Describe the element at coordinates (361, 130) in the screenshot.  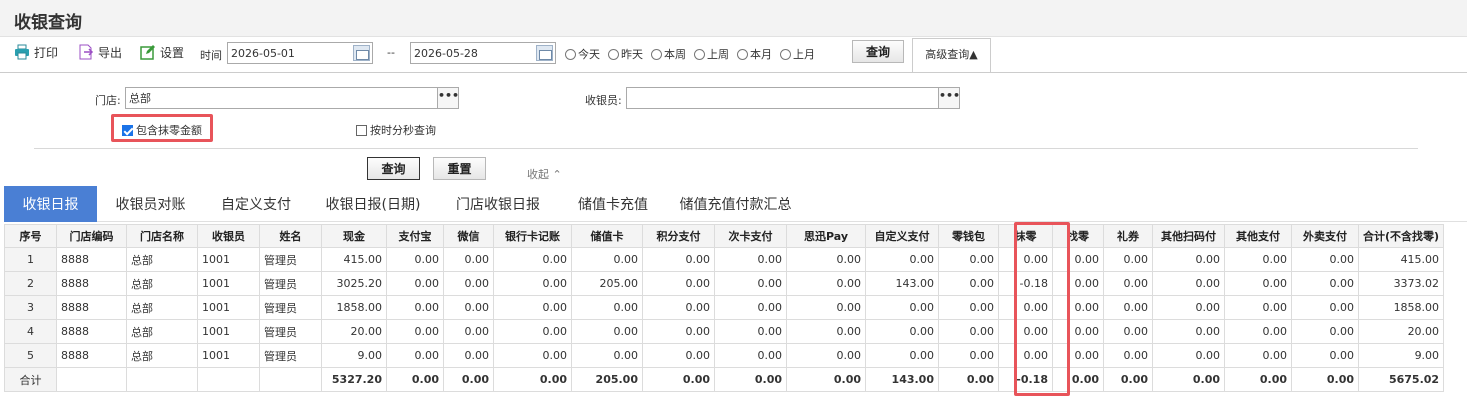
I see `checkbox-unchecked` at that location.